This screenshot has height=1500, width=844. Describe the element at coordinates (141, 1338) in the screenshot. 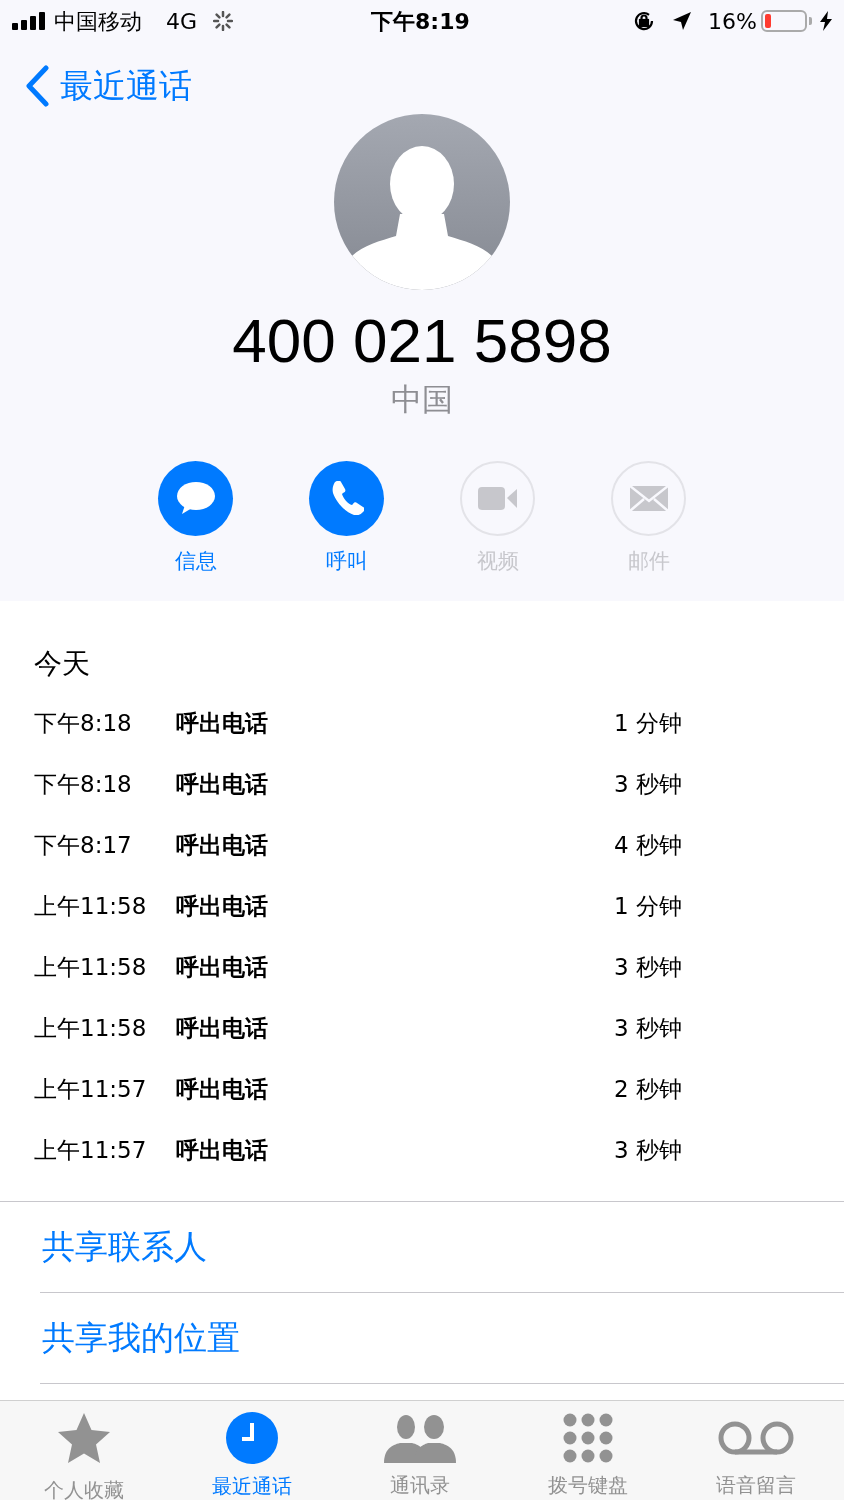

I see `share-link: 共享我的位置` at that location.